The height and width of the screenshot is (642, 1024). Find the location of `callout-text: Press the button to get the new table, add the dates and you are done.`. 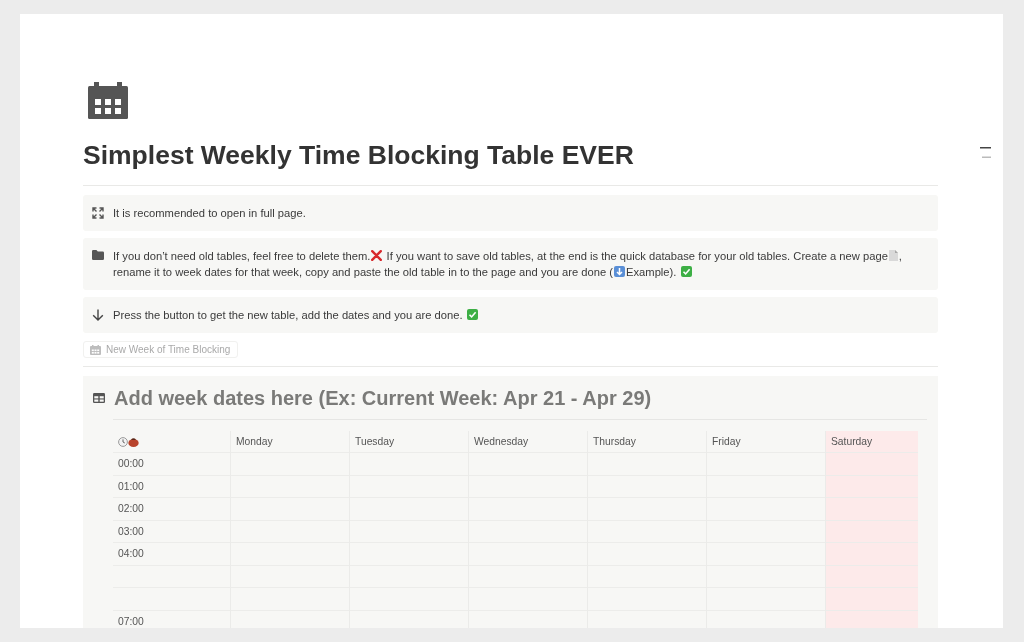

callout-text: Press the button to get the new table, add the dates and you are done. is located at coordinates (288, 315).